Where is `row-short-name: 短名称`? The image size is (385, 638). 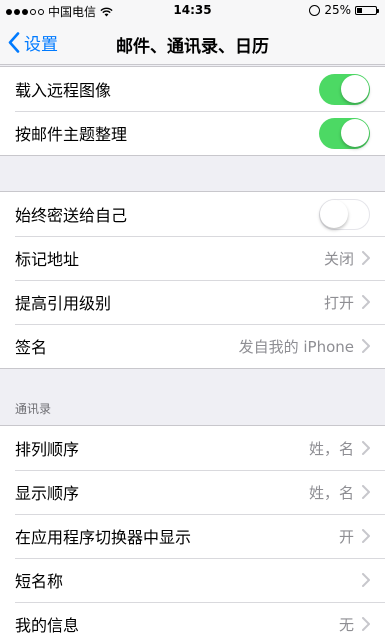
row-short-name: 短名称 is located at coordinates (192, 580).